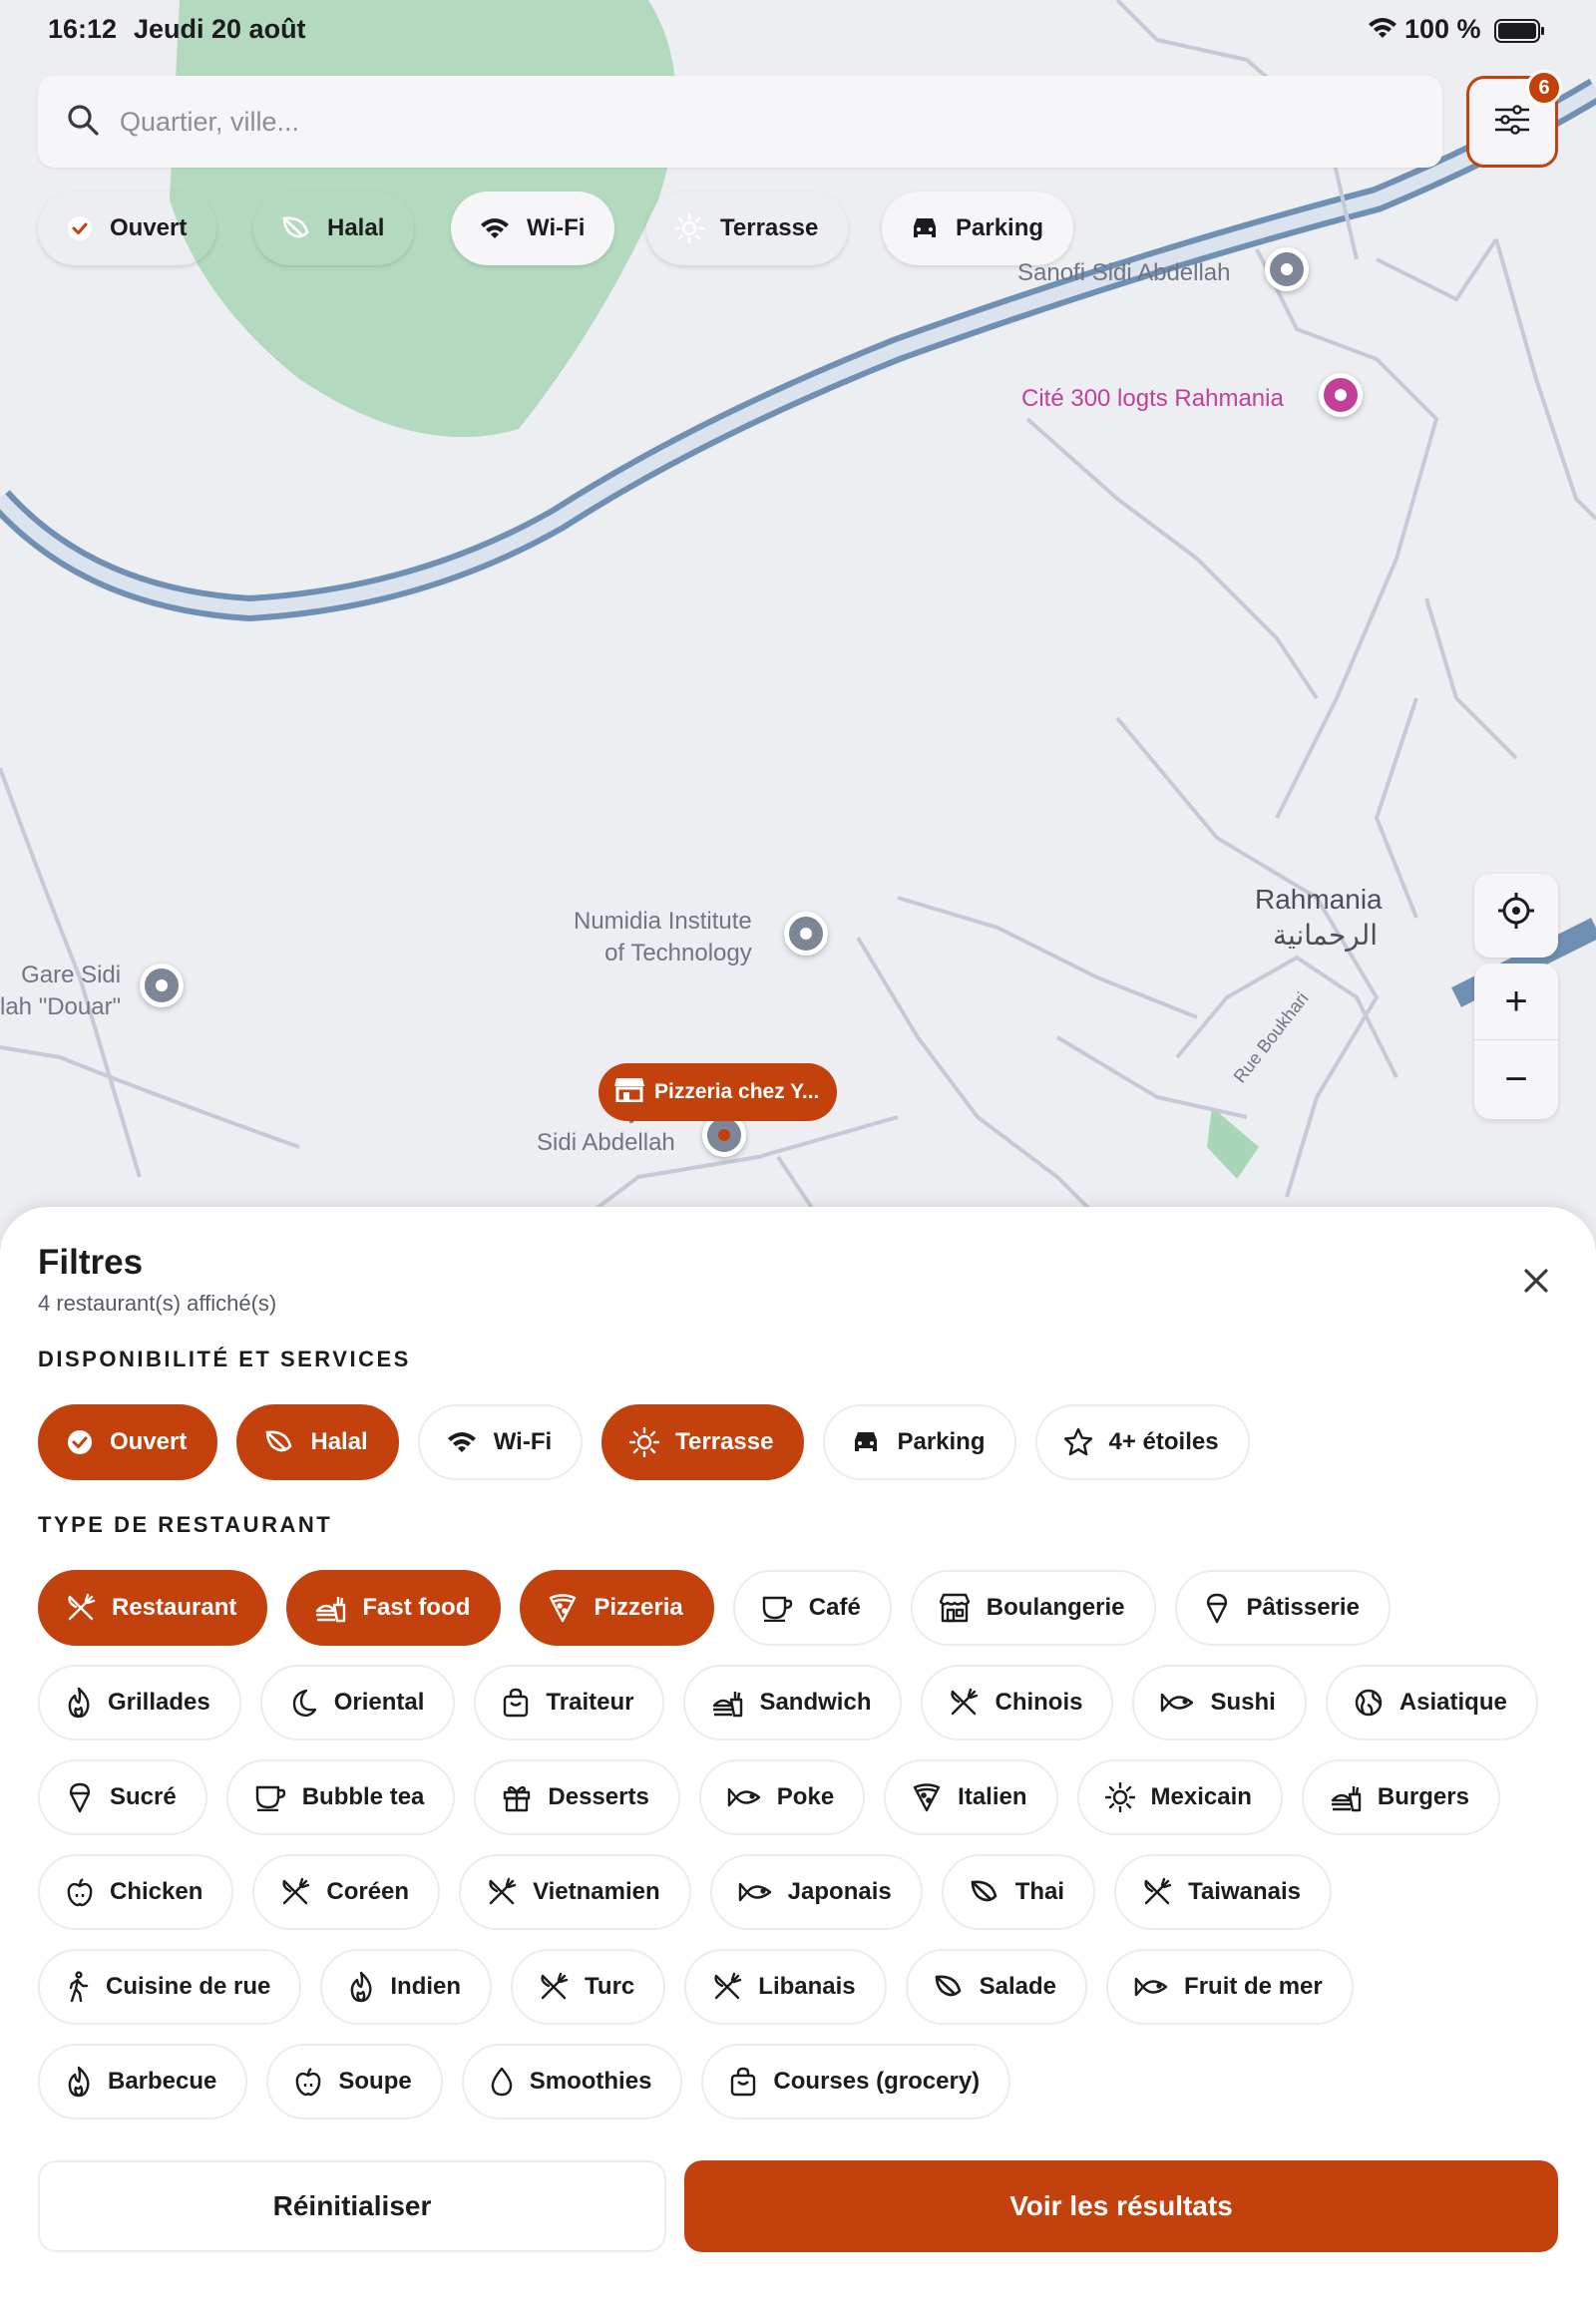 This screenshot has height=2316, width=1596. I want to click on type-chip-italien: Italien, so click(971, 1797).